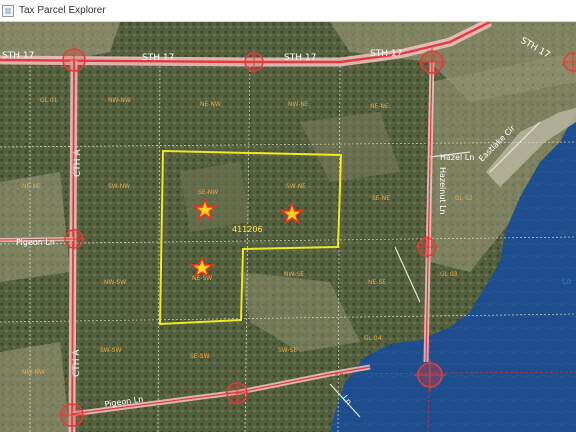 Image resolution: width=576 pixels, height=432 pixels. What do you see at coordinates (288, 11) in the screenshot?
I see `window-titlebar: Tax Parcel Explorer` at bounding box center [288, 11].